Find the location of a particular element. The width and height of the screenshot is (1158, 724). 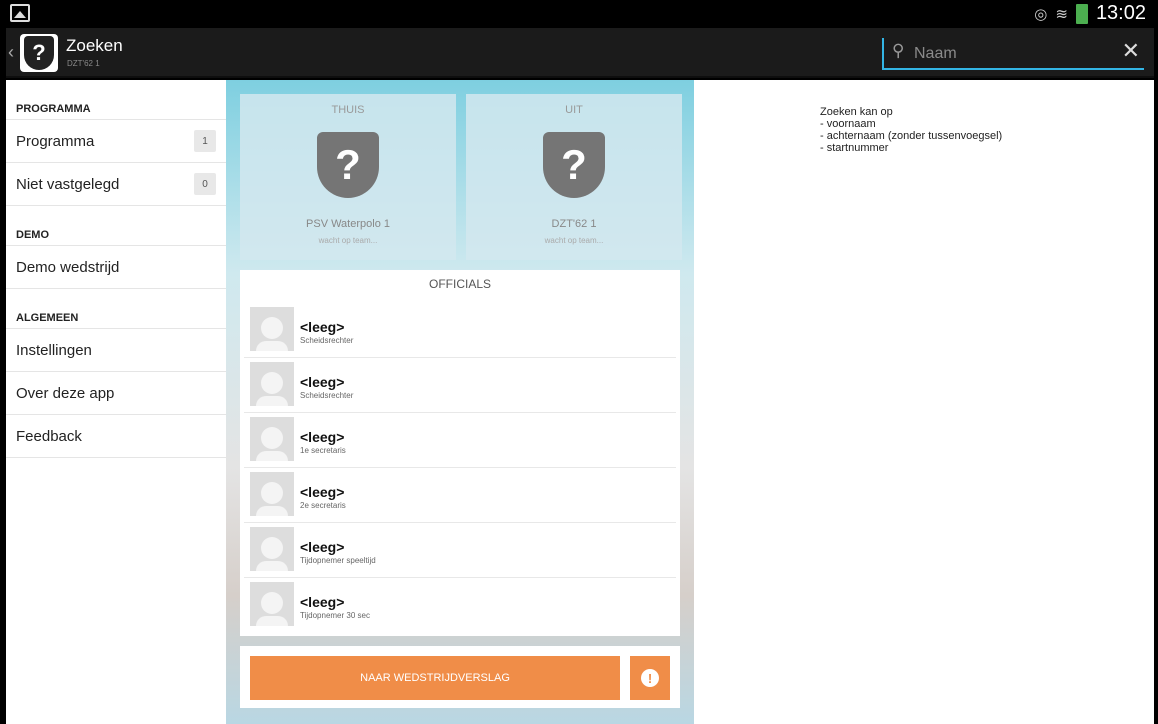

shield-icon: ? is located at coordinates (39, 53).